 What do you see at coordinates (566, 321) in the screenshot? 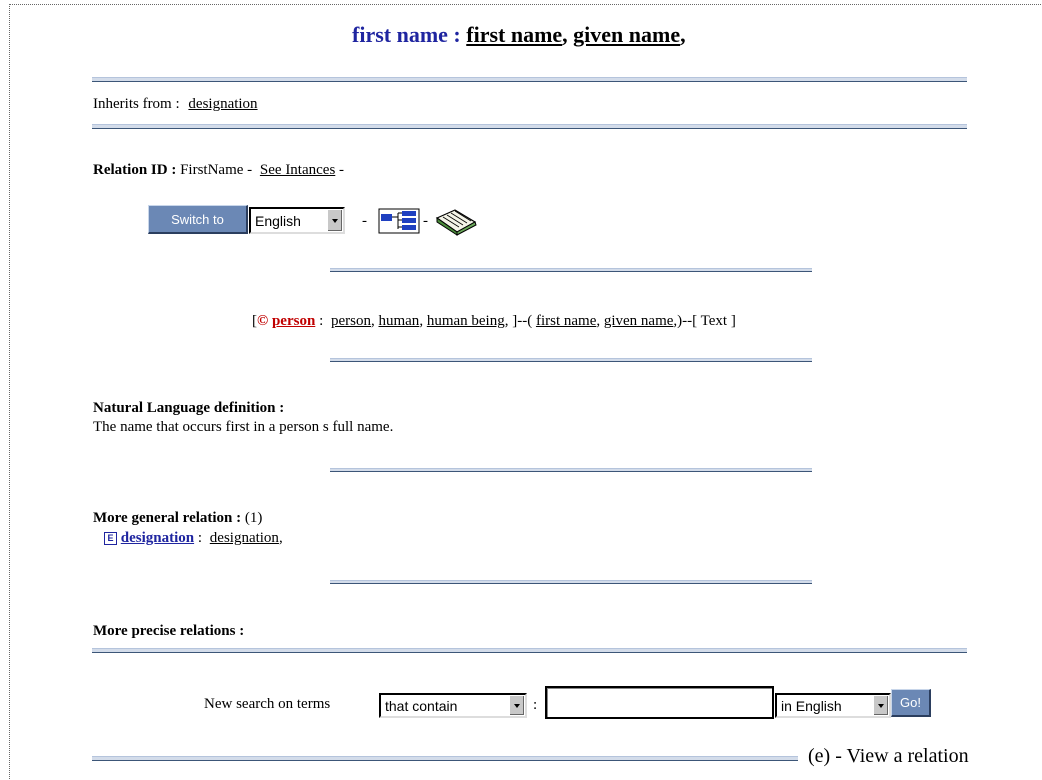
I see `relation-first-name-link: first name` at bounding box center [566, 321].